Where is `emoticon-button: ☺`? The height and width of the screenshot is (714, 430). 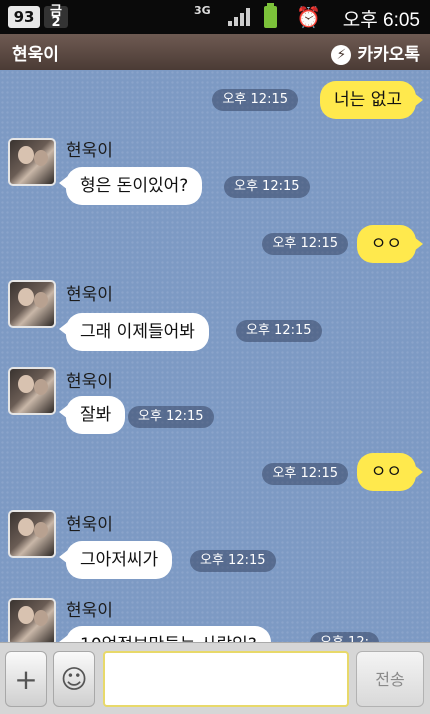
emoticon-button: ☺ is located at coordinates (74, 679).